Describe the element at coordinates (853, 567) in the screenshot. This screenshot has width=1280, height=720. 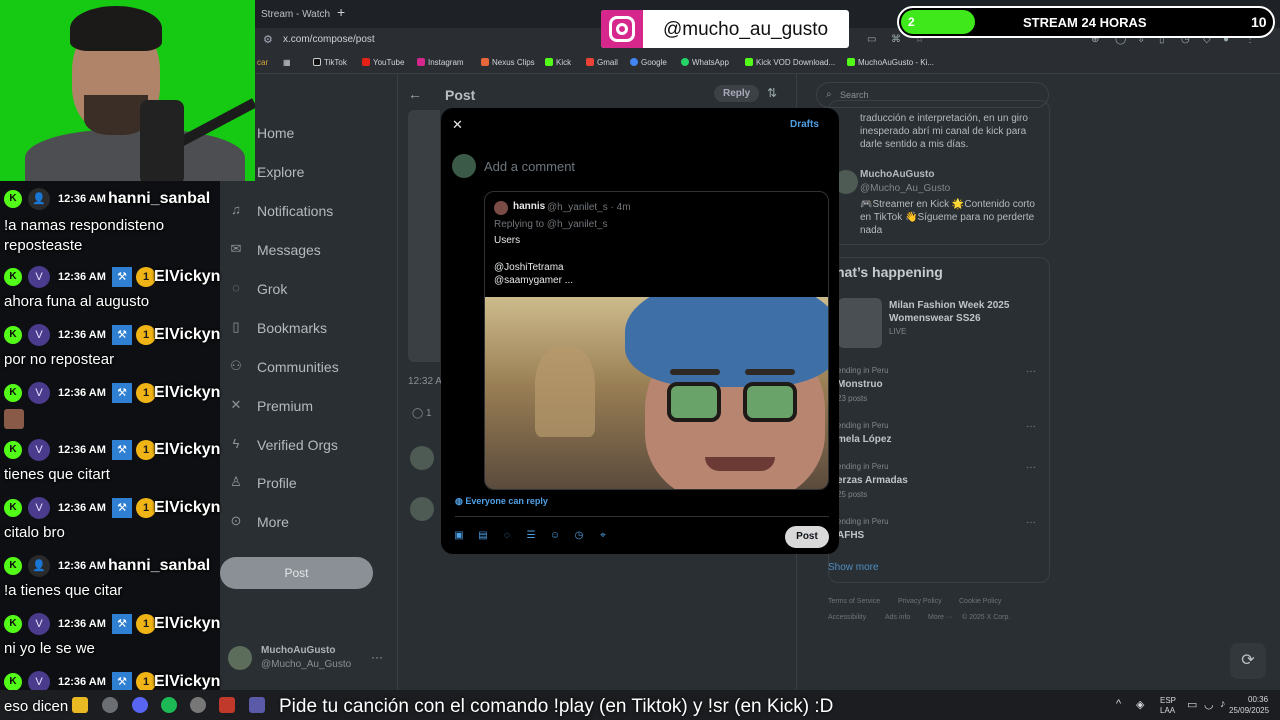
I see `show-more-link: Show more` at that location.